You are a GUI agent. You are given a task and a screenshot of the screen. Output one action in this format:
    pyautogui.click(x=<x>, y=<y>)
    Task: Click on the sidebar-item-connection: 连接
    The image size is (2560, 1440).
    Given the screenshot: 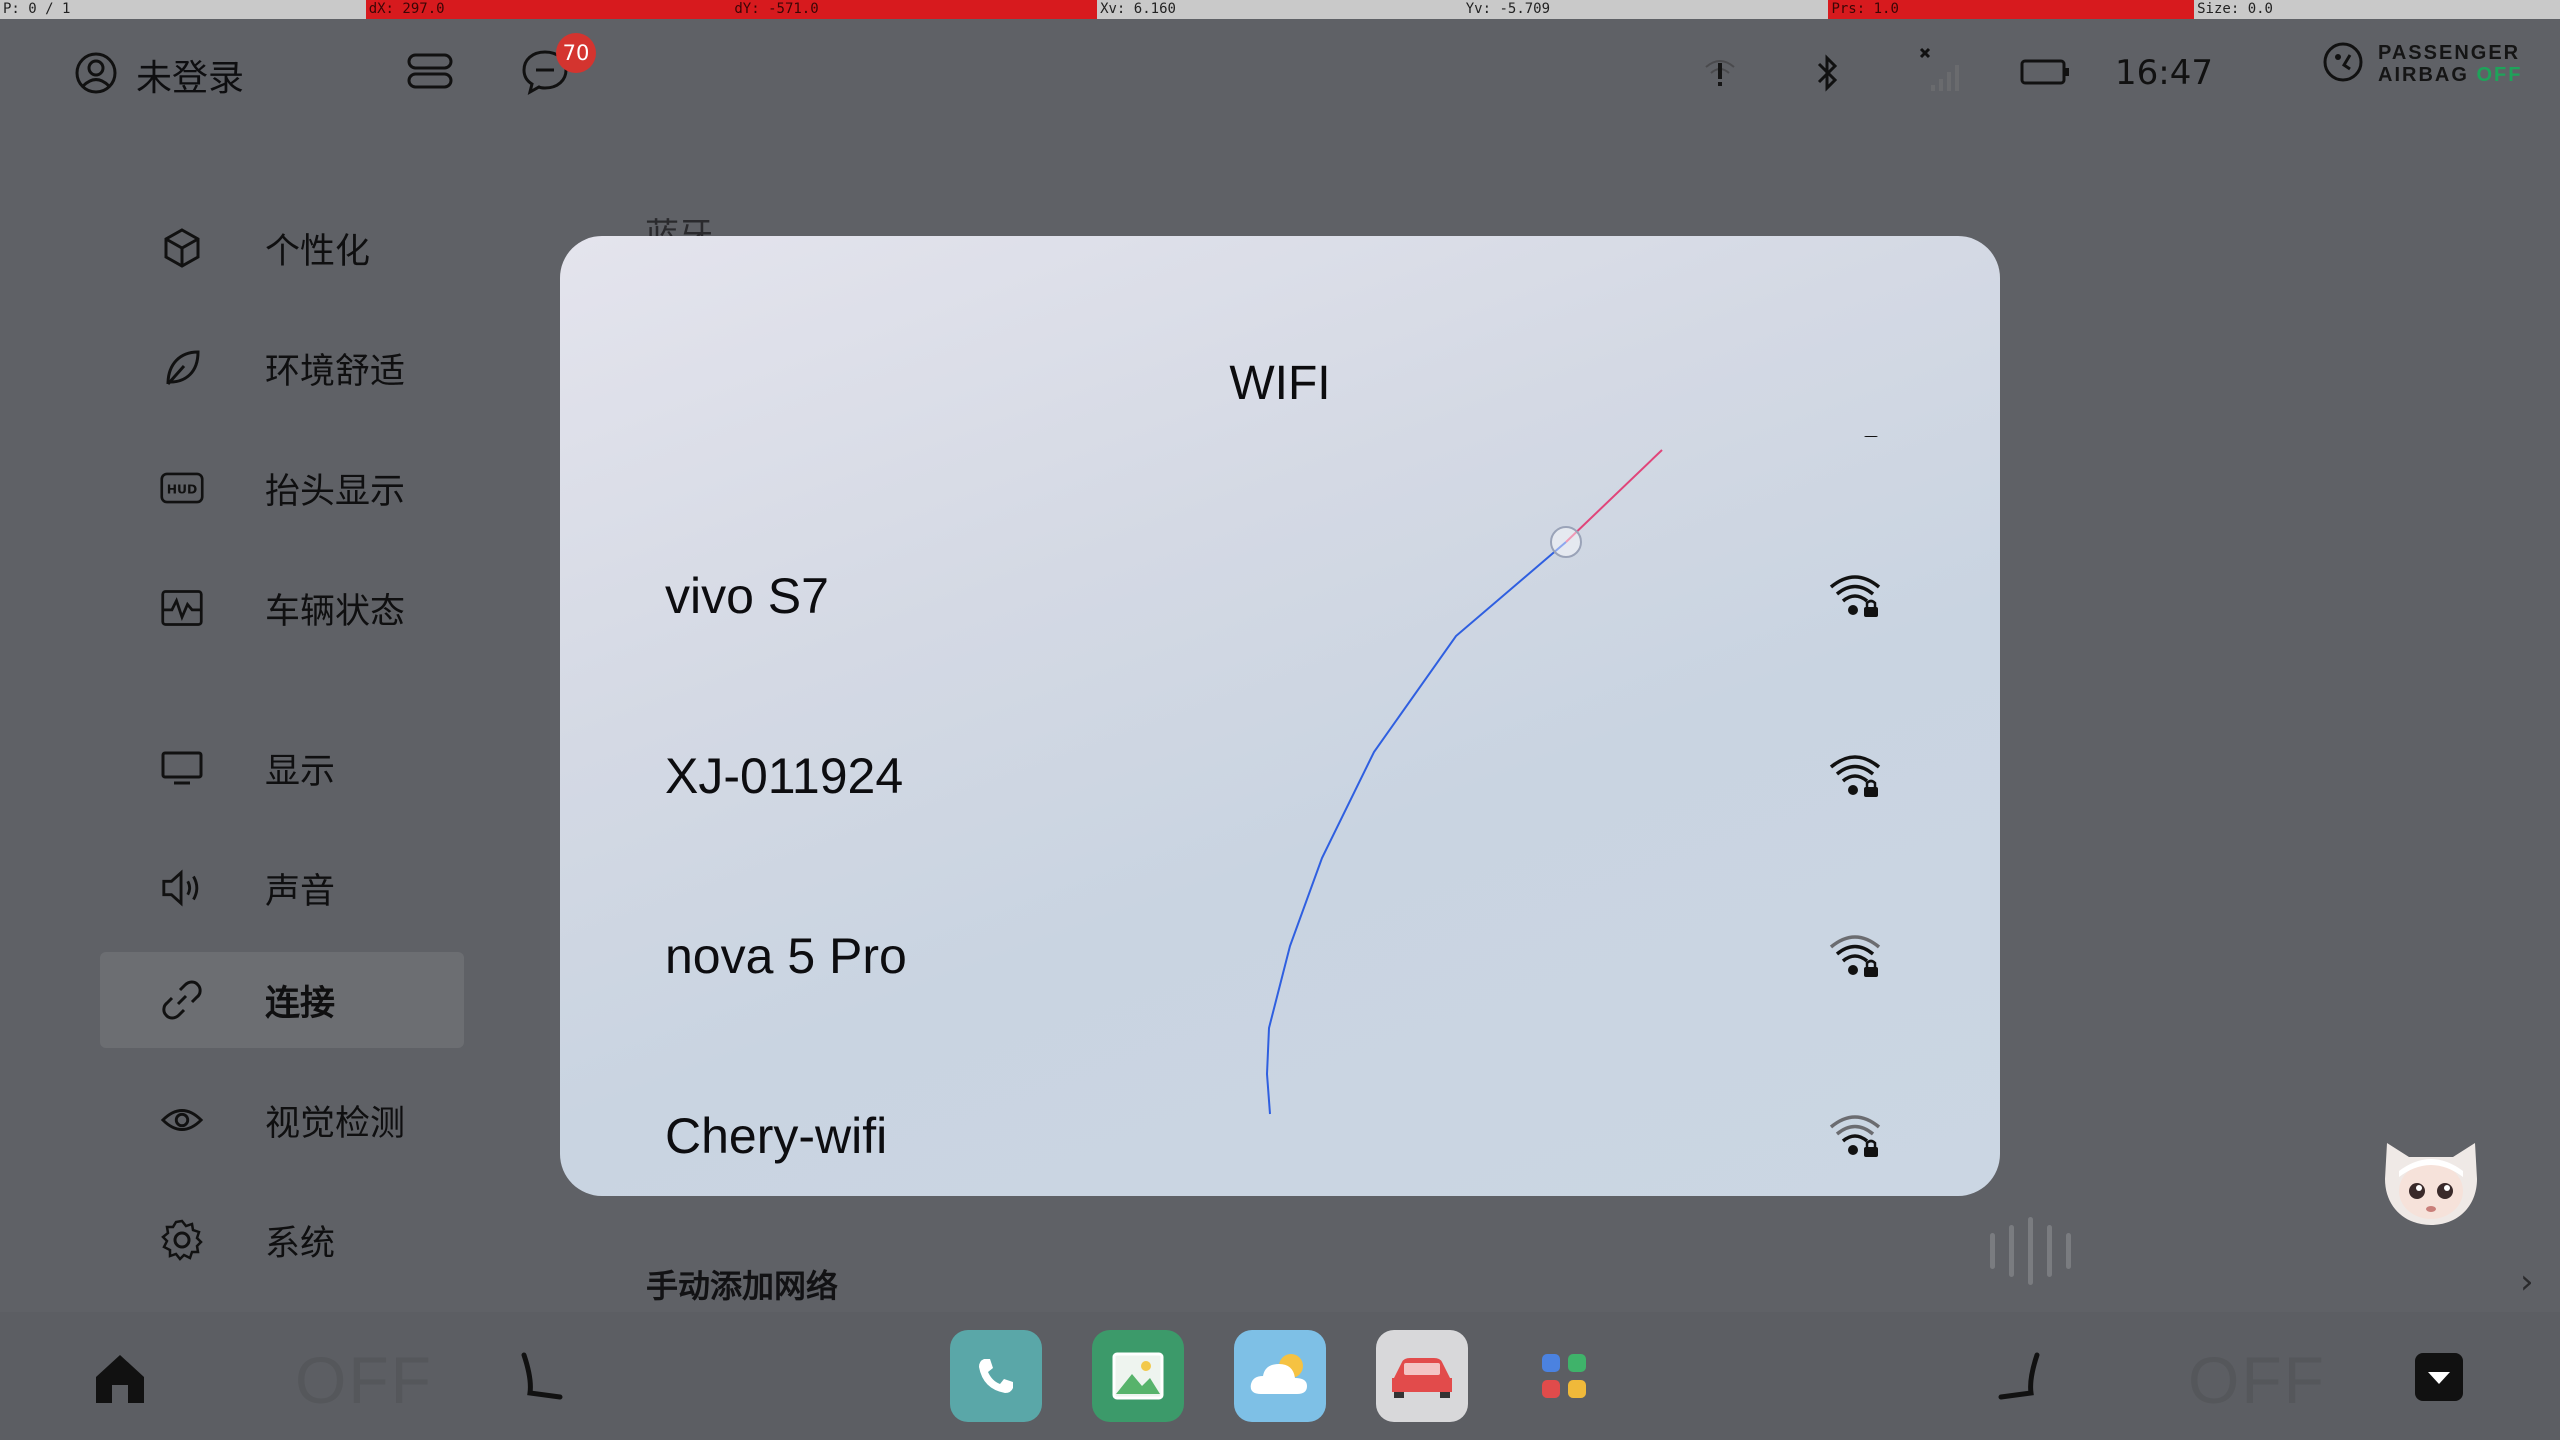 What is the action you would take?
    pyautogui.click(x=282, y=1000)
    